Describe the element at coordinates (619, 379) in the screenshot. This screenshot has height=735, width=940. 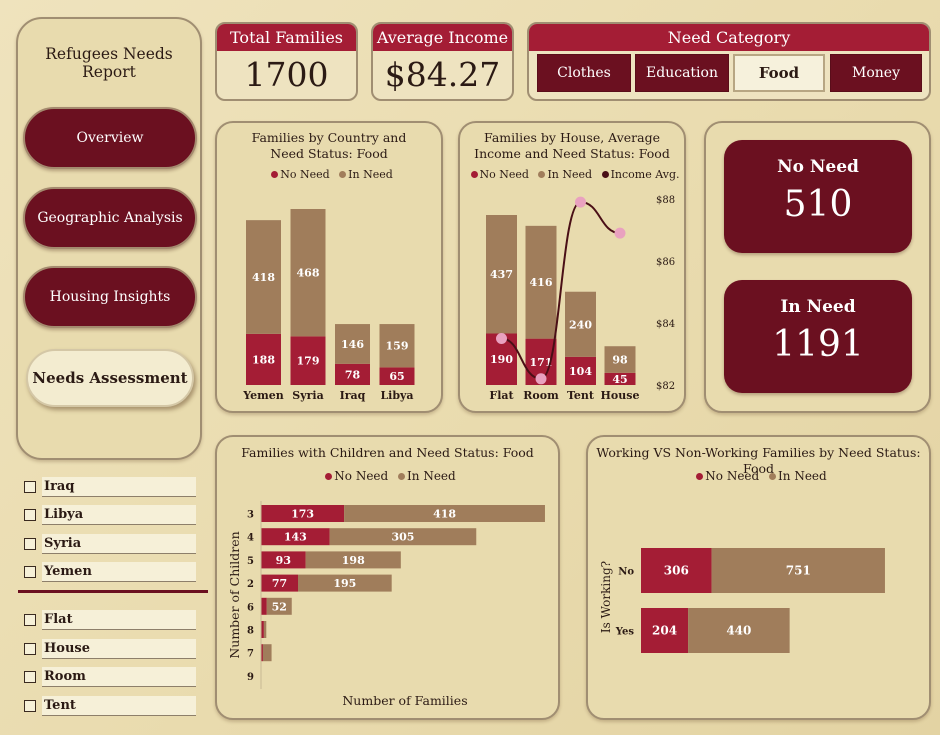
I see `data-label-no-need: 45` at that location.